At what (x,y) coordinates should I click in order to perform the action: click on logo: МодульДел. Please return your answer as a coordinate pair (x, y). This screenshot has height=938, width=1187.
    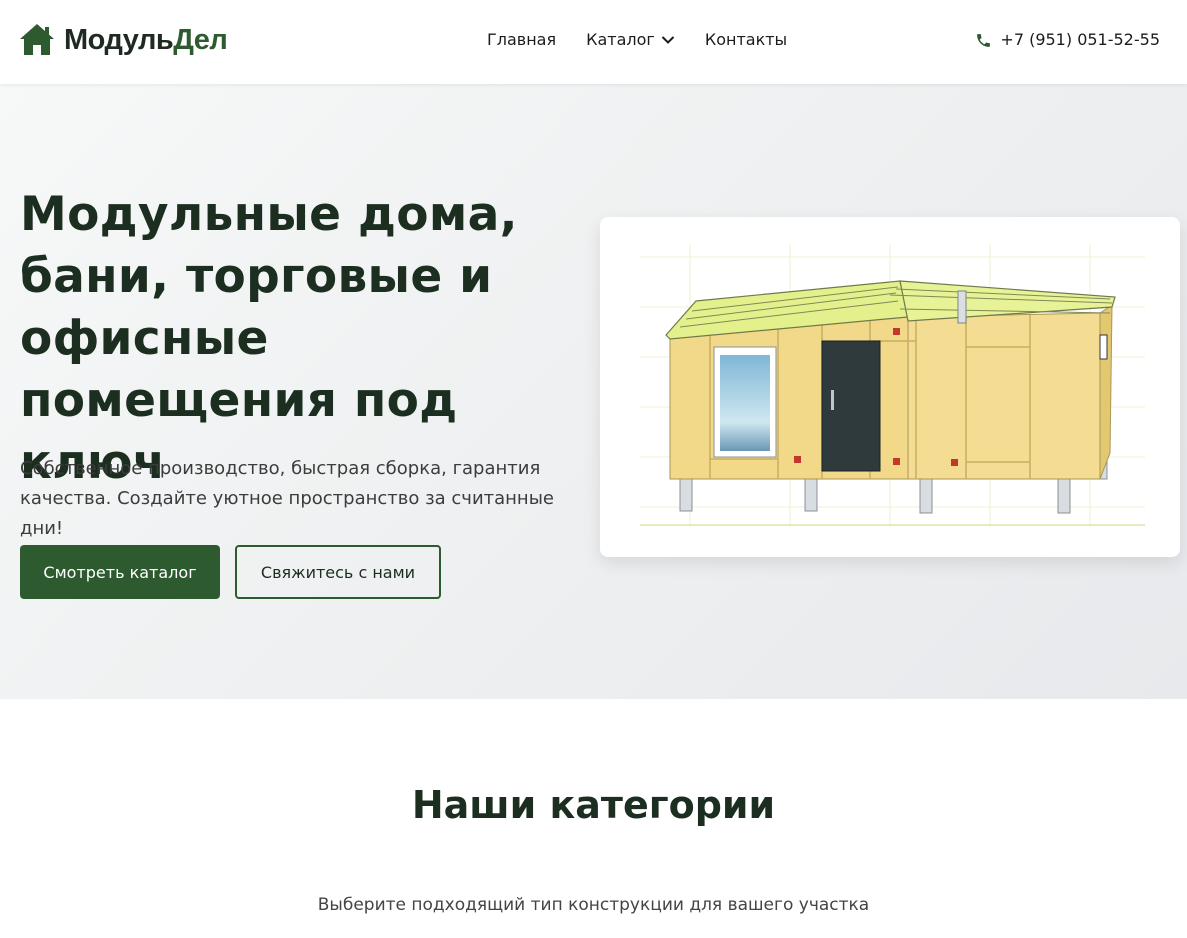
    Looking at the image, I should click on (123, 40).